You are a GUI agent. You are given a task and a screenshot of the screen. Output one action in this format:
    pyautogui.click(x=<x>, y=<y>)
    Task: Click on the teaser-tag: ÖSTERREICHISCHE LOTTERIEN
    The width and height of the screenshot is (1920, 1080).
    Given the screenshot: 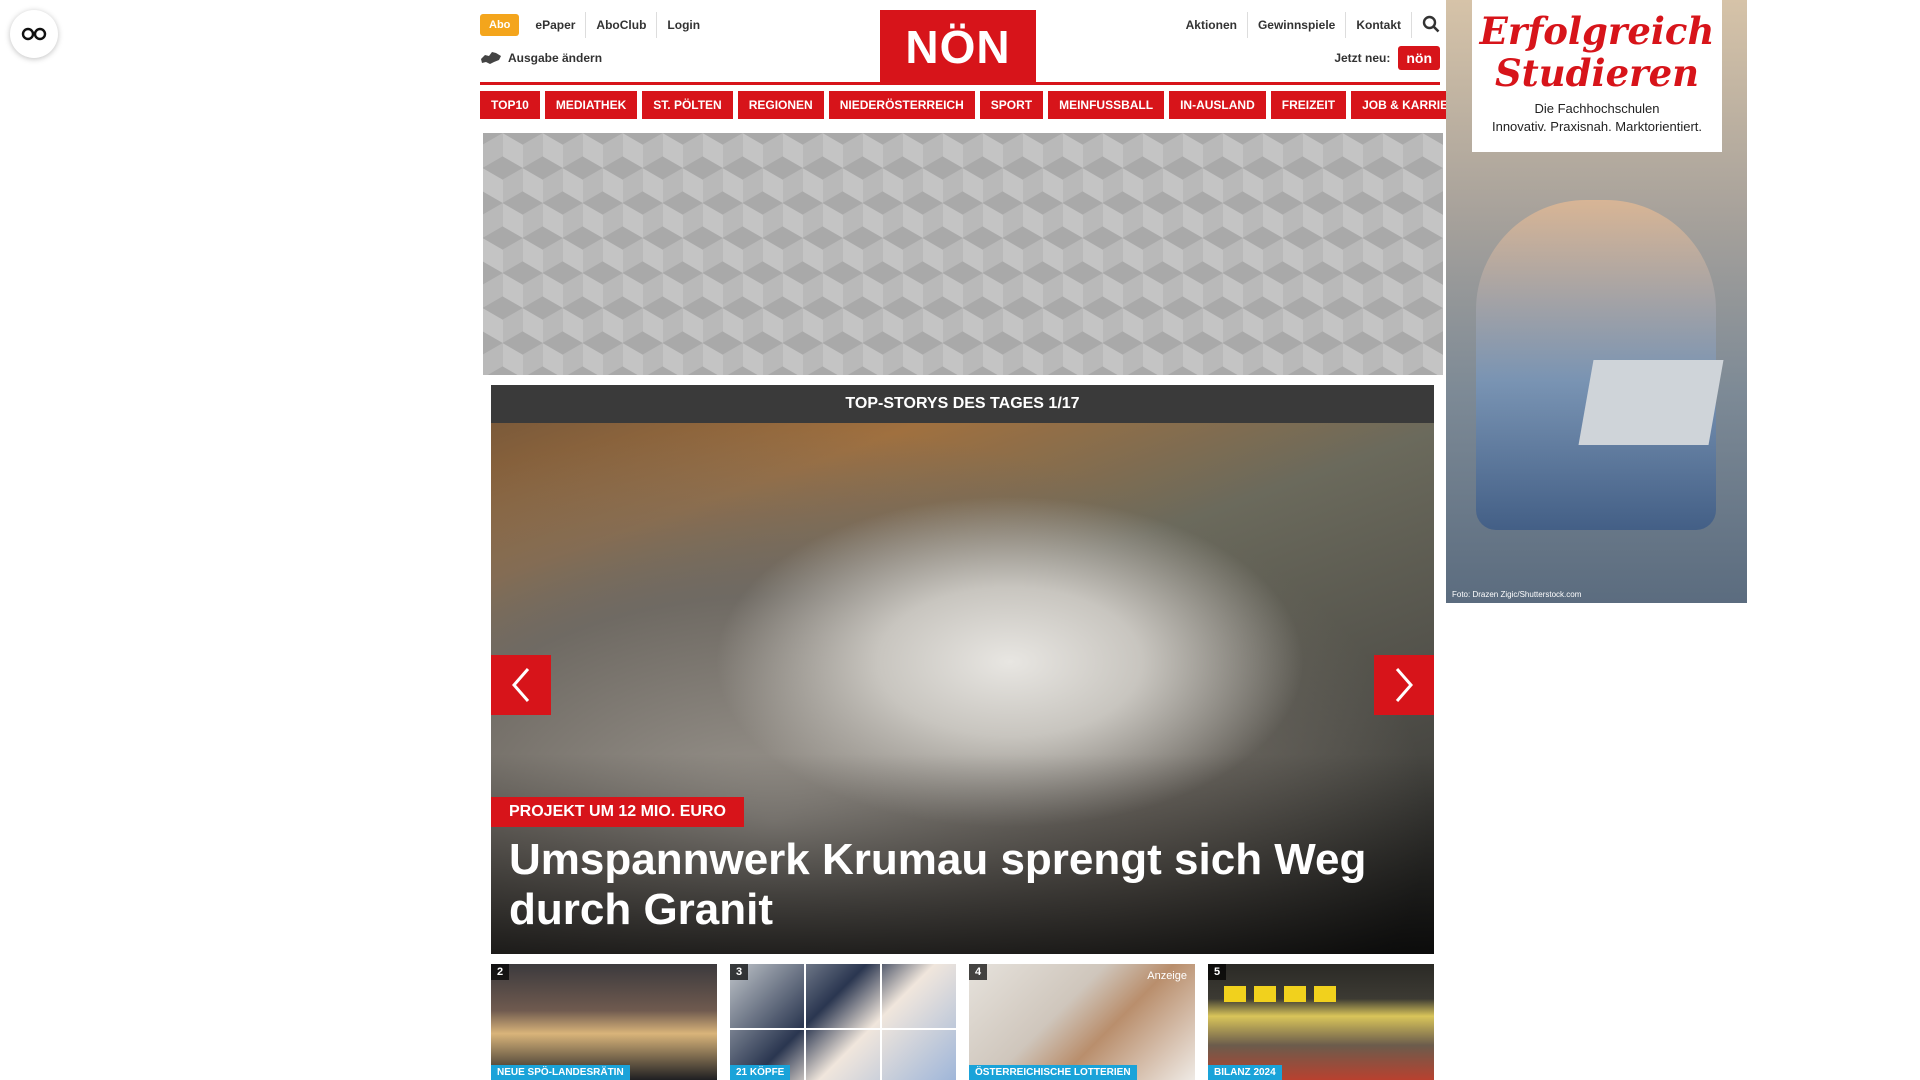 What is the action you would take?
    pyautogui.click(x=1053, y=1072)
    